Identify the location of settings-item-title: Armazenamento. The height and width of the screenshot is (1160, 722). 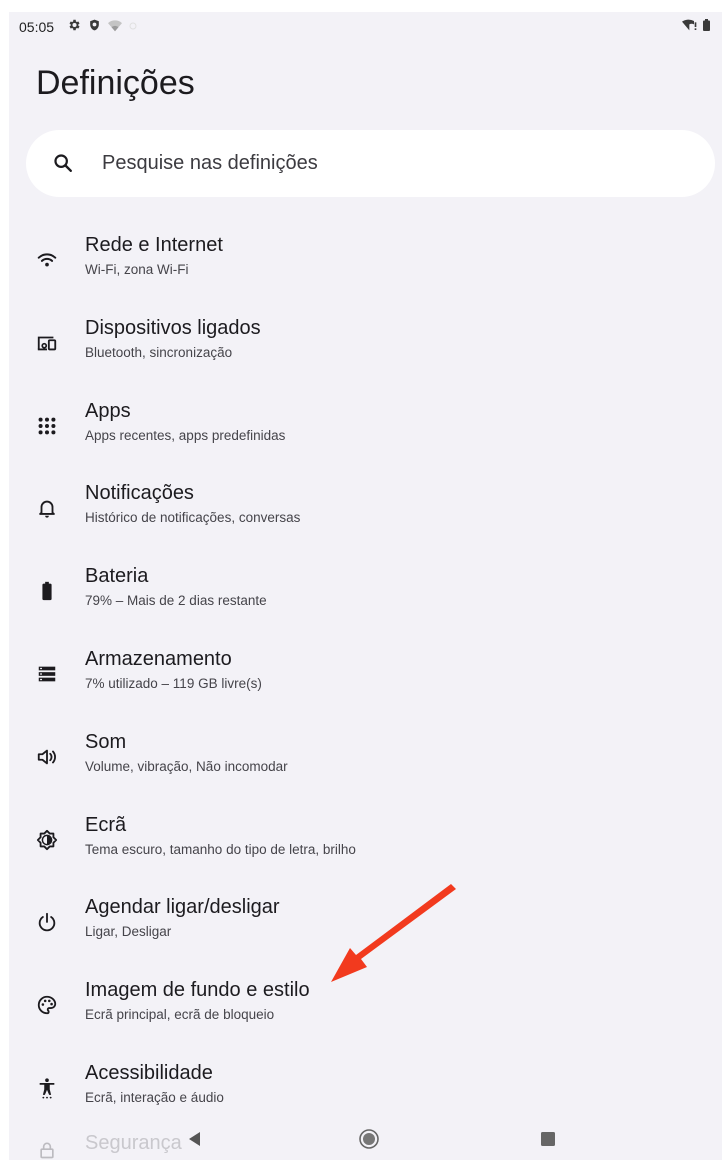
(158, 658).